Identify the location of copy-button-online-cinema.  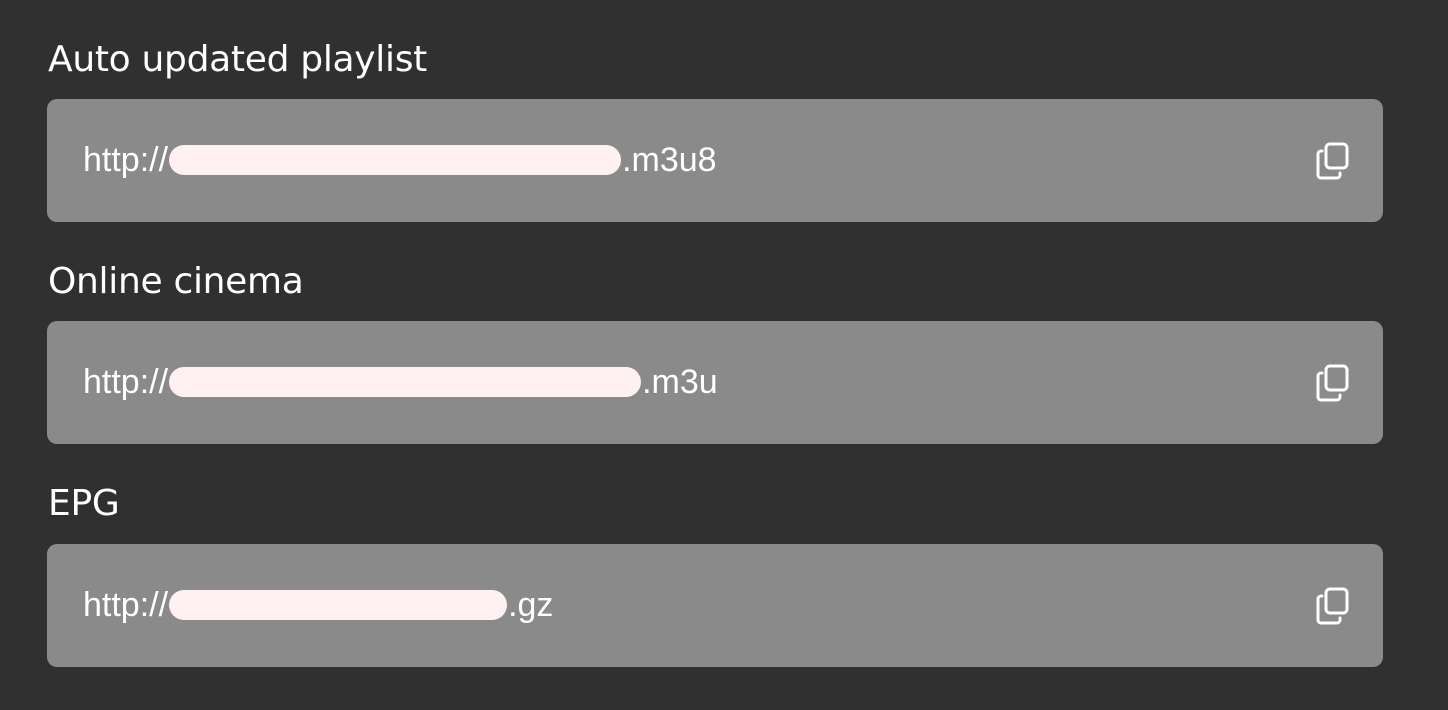
(1333, 383).